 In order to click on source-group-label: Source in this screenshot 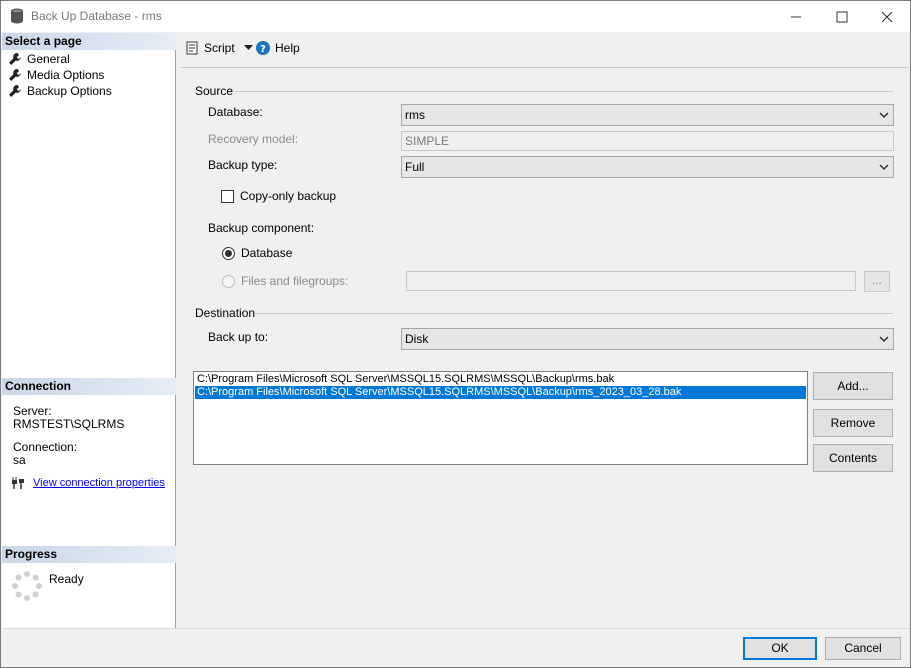, I will do `click(214, 91)`.